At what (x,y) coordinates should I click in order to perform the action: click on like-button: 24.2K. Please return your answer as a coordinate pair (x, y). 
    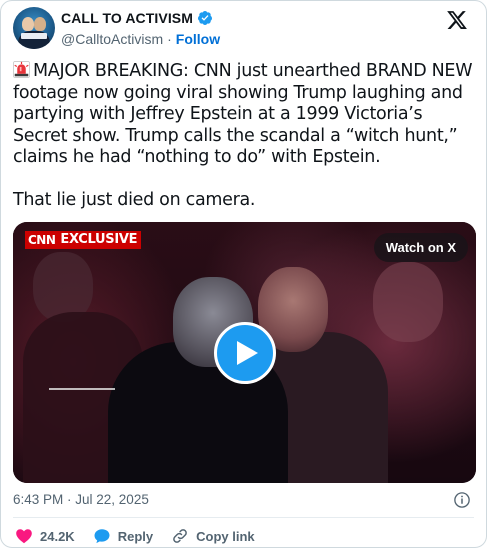
    Looking at the image, I should click on (45, 536).